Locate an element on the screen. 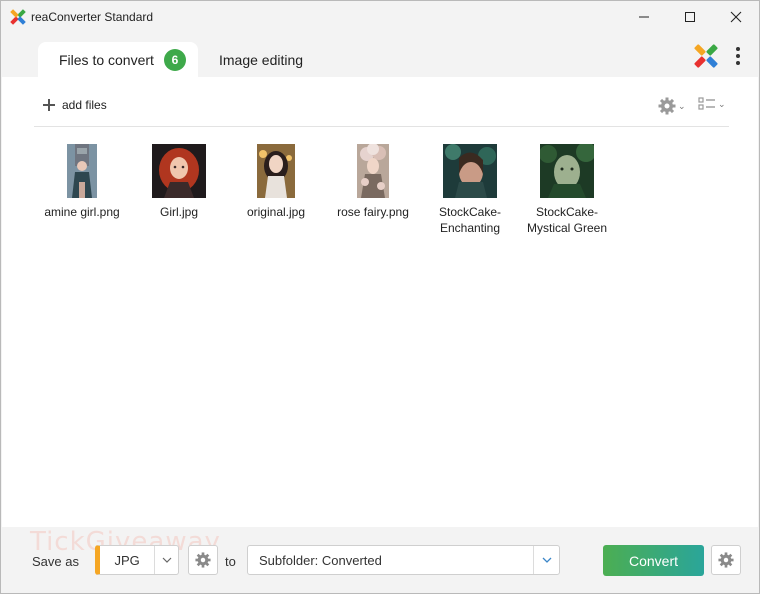 Image resolution: width=760 pixels, height=594 pixels. file-item: StockCake- Mystical Green is located at coordinates (567, 190).